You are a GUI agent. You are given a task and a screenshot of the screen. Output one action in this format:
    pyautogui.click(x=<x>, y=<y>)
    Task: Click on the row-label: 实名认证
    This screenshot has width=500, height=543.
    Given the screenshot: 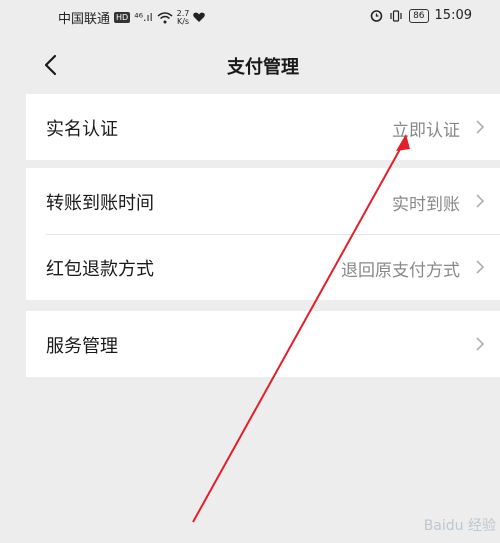 What is the action you would take?
    pyautogui.click(x=82, y=129)
    